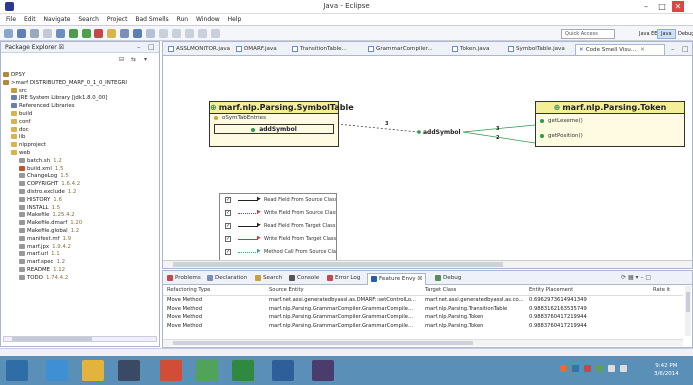 The image size is (693, 385). Describe the element at coordinates (17, 370) in the screenshot. I see `taskbar-start-icon` at that location.